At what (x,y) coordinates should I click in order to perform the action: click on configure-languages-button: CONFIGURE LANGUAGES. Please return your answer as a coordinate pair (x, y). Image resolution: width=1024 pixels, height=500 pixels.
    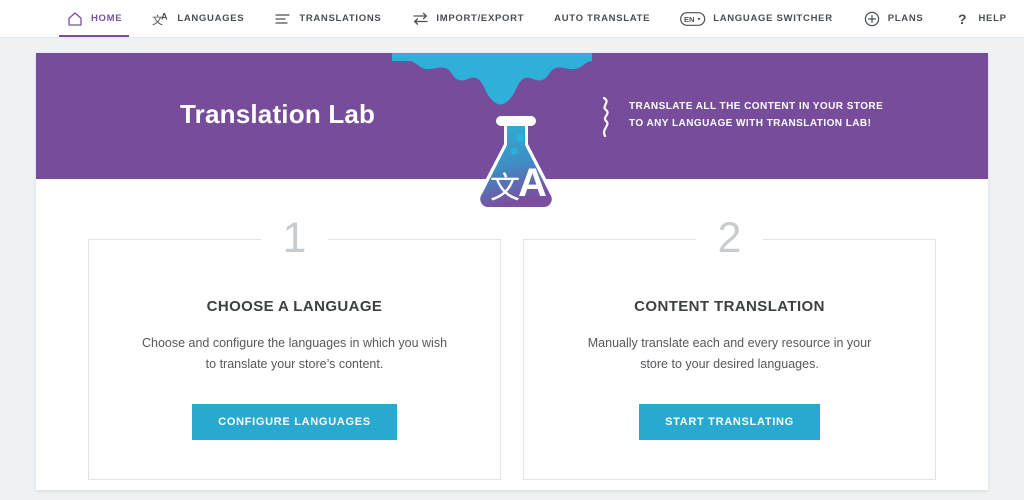
    Looking at the image, I should click on (294, 422).